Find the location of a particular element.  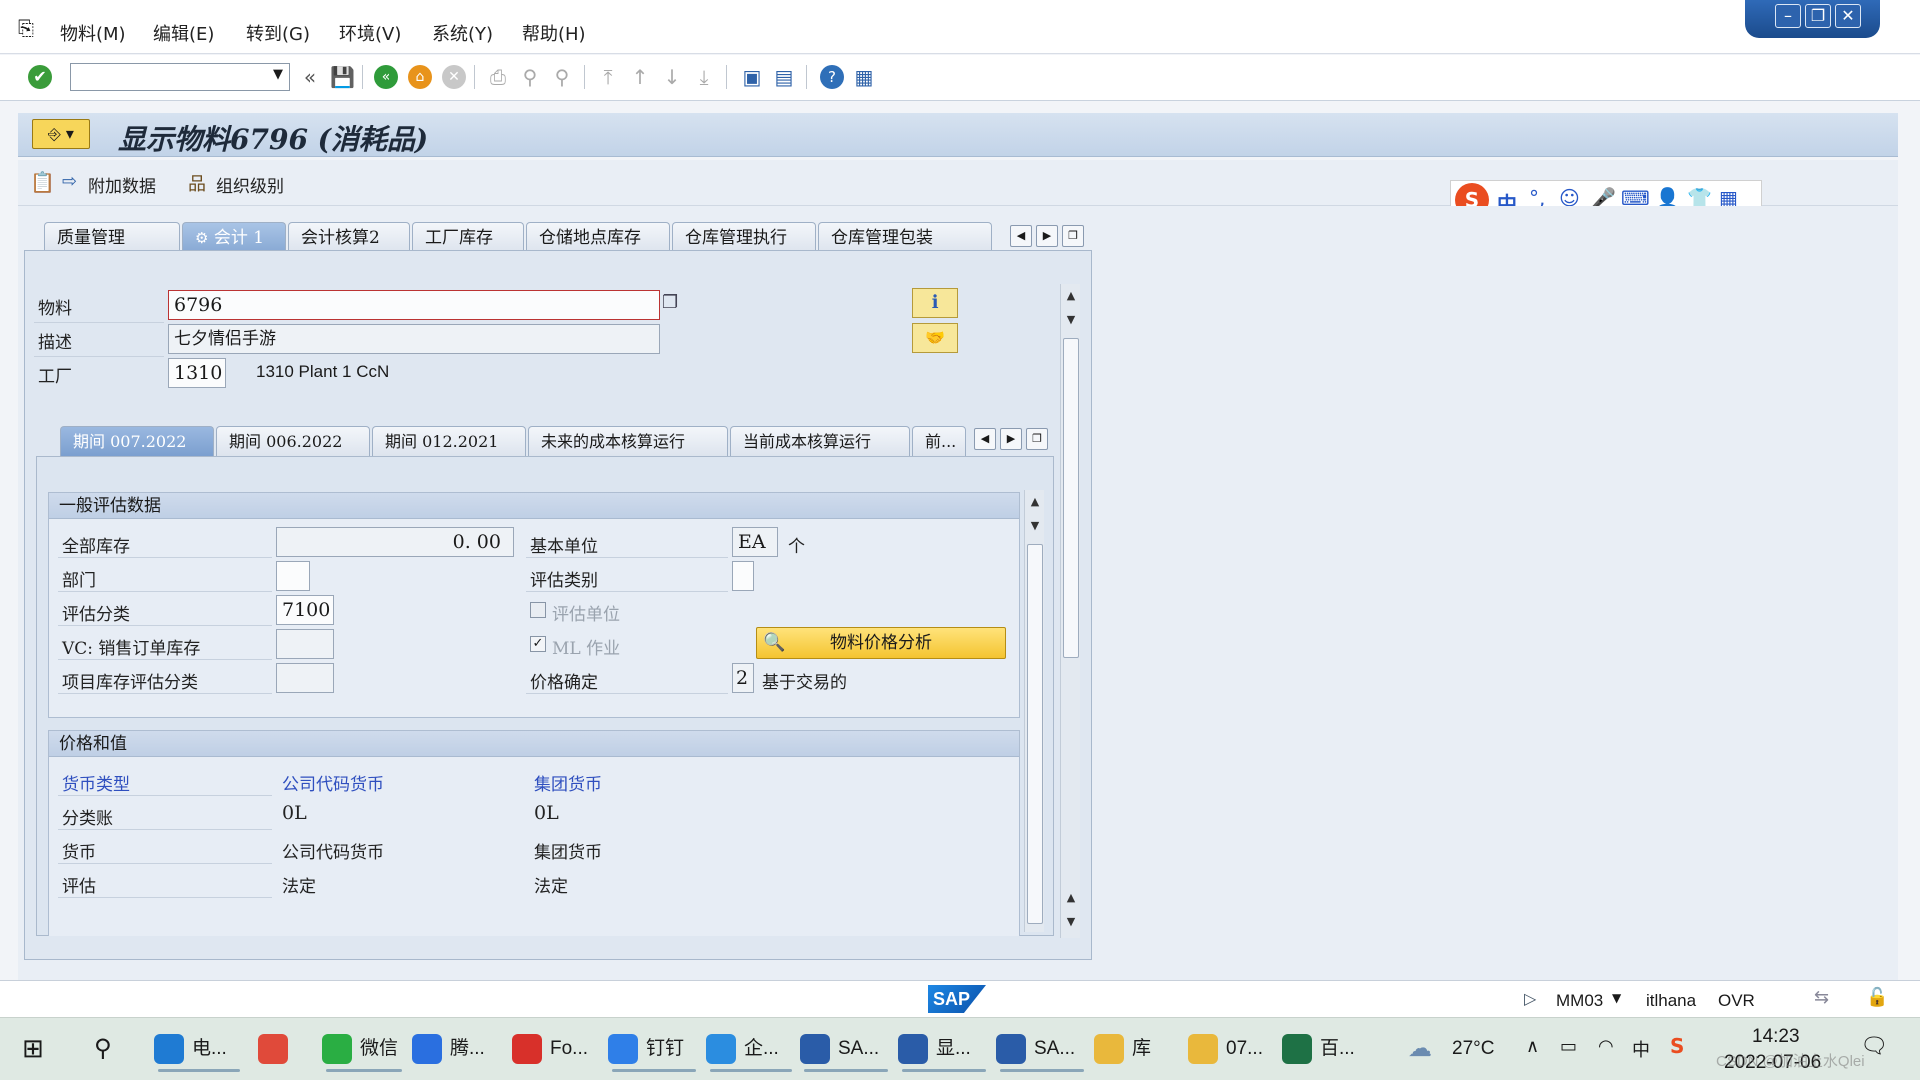

tab-future-costing: 未来的成本核算运行 is located at coordinates (628, 441).